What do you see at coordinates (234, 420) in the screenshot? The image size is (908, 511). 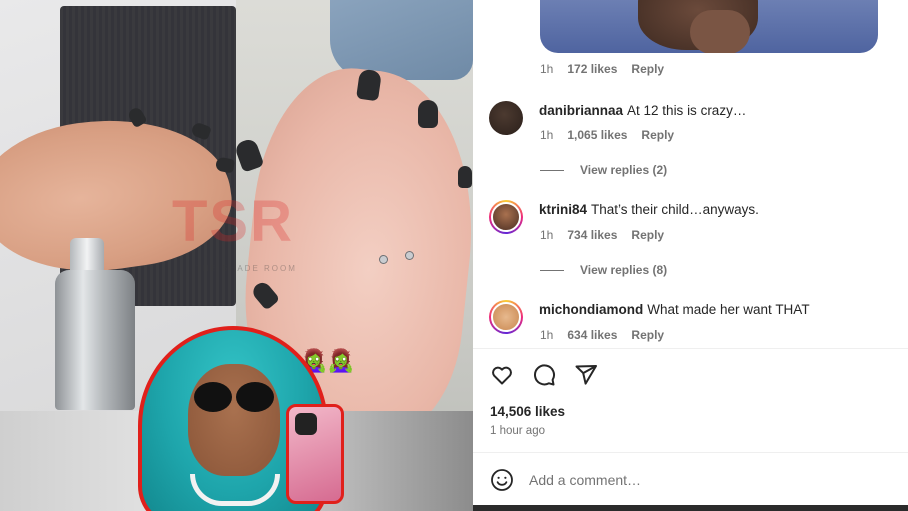 I see `face` at bounding box center [234, 420].